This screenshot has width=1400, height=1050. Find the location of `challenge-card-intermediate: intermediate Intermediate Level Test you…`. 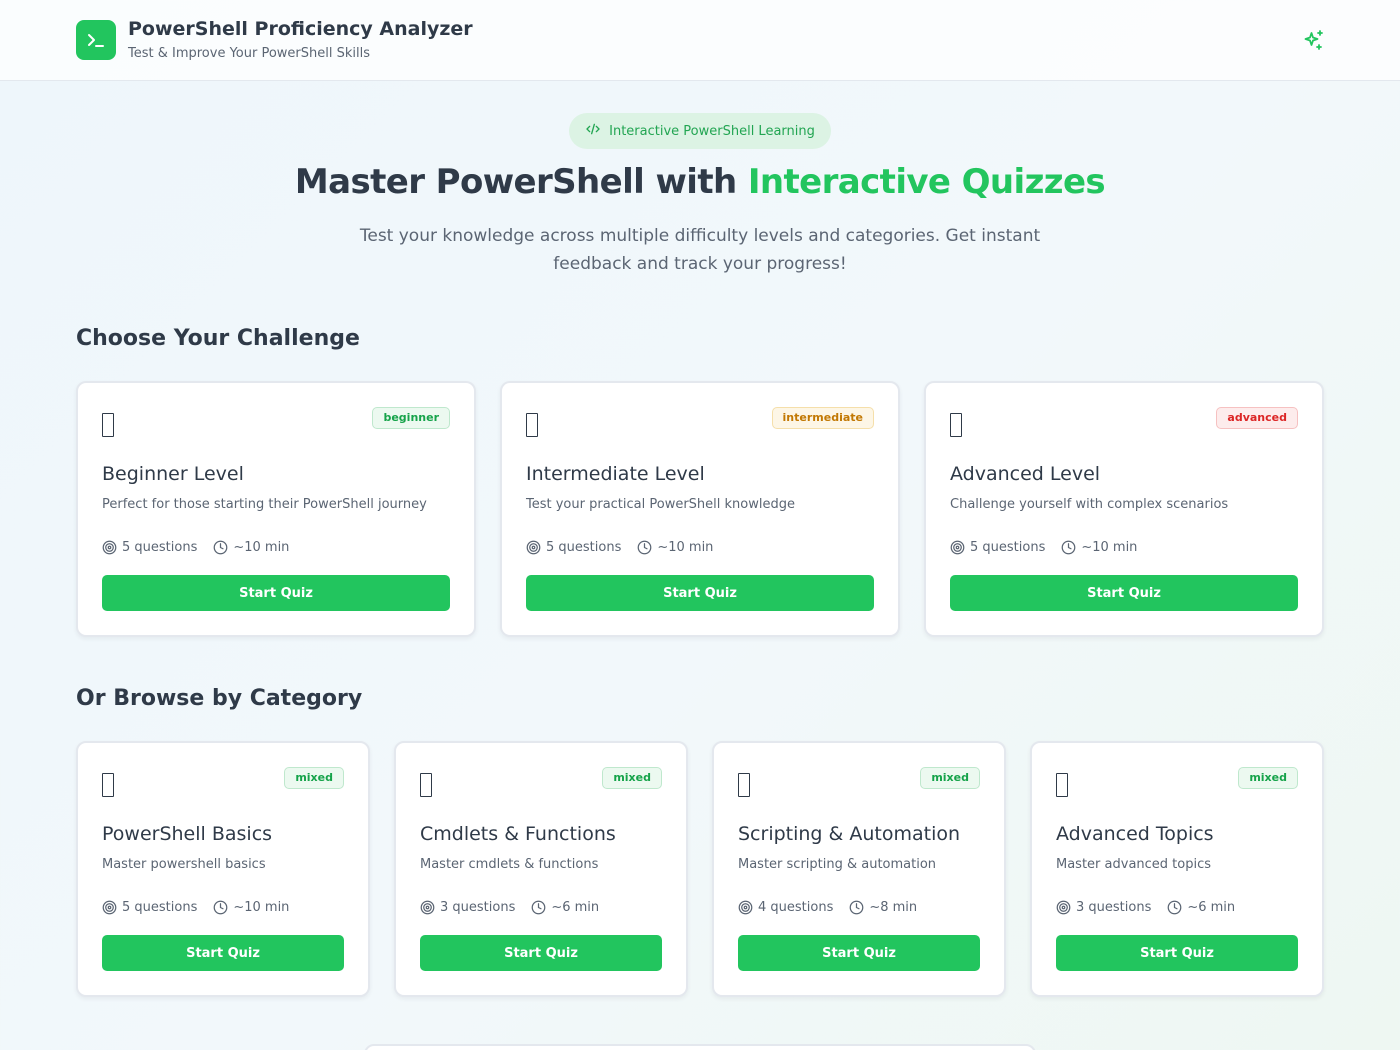

challenge-card-intermediate: intermediate Intermediate Level Test you… is located at coordinates (700, 509).